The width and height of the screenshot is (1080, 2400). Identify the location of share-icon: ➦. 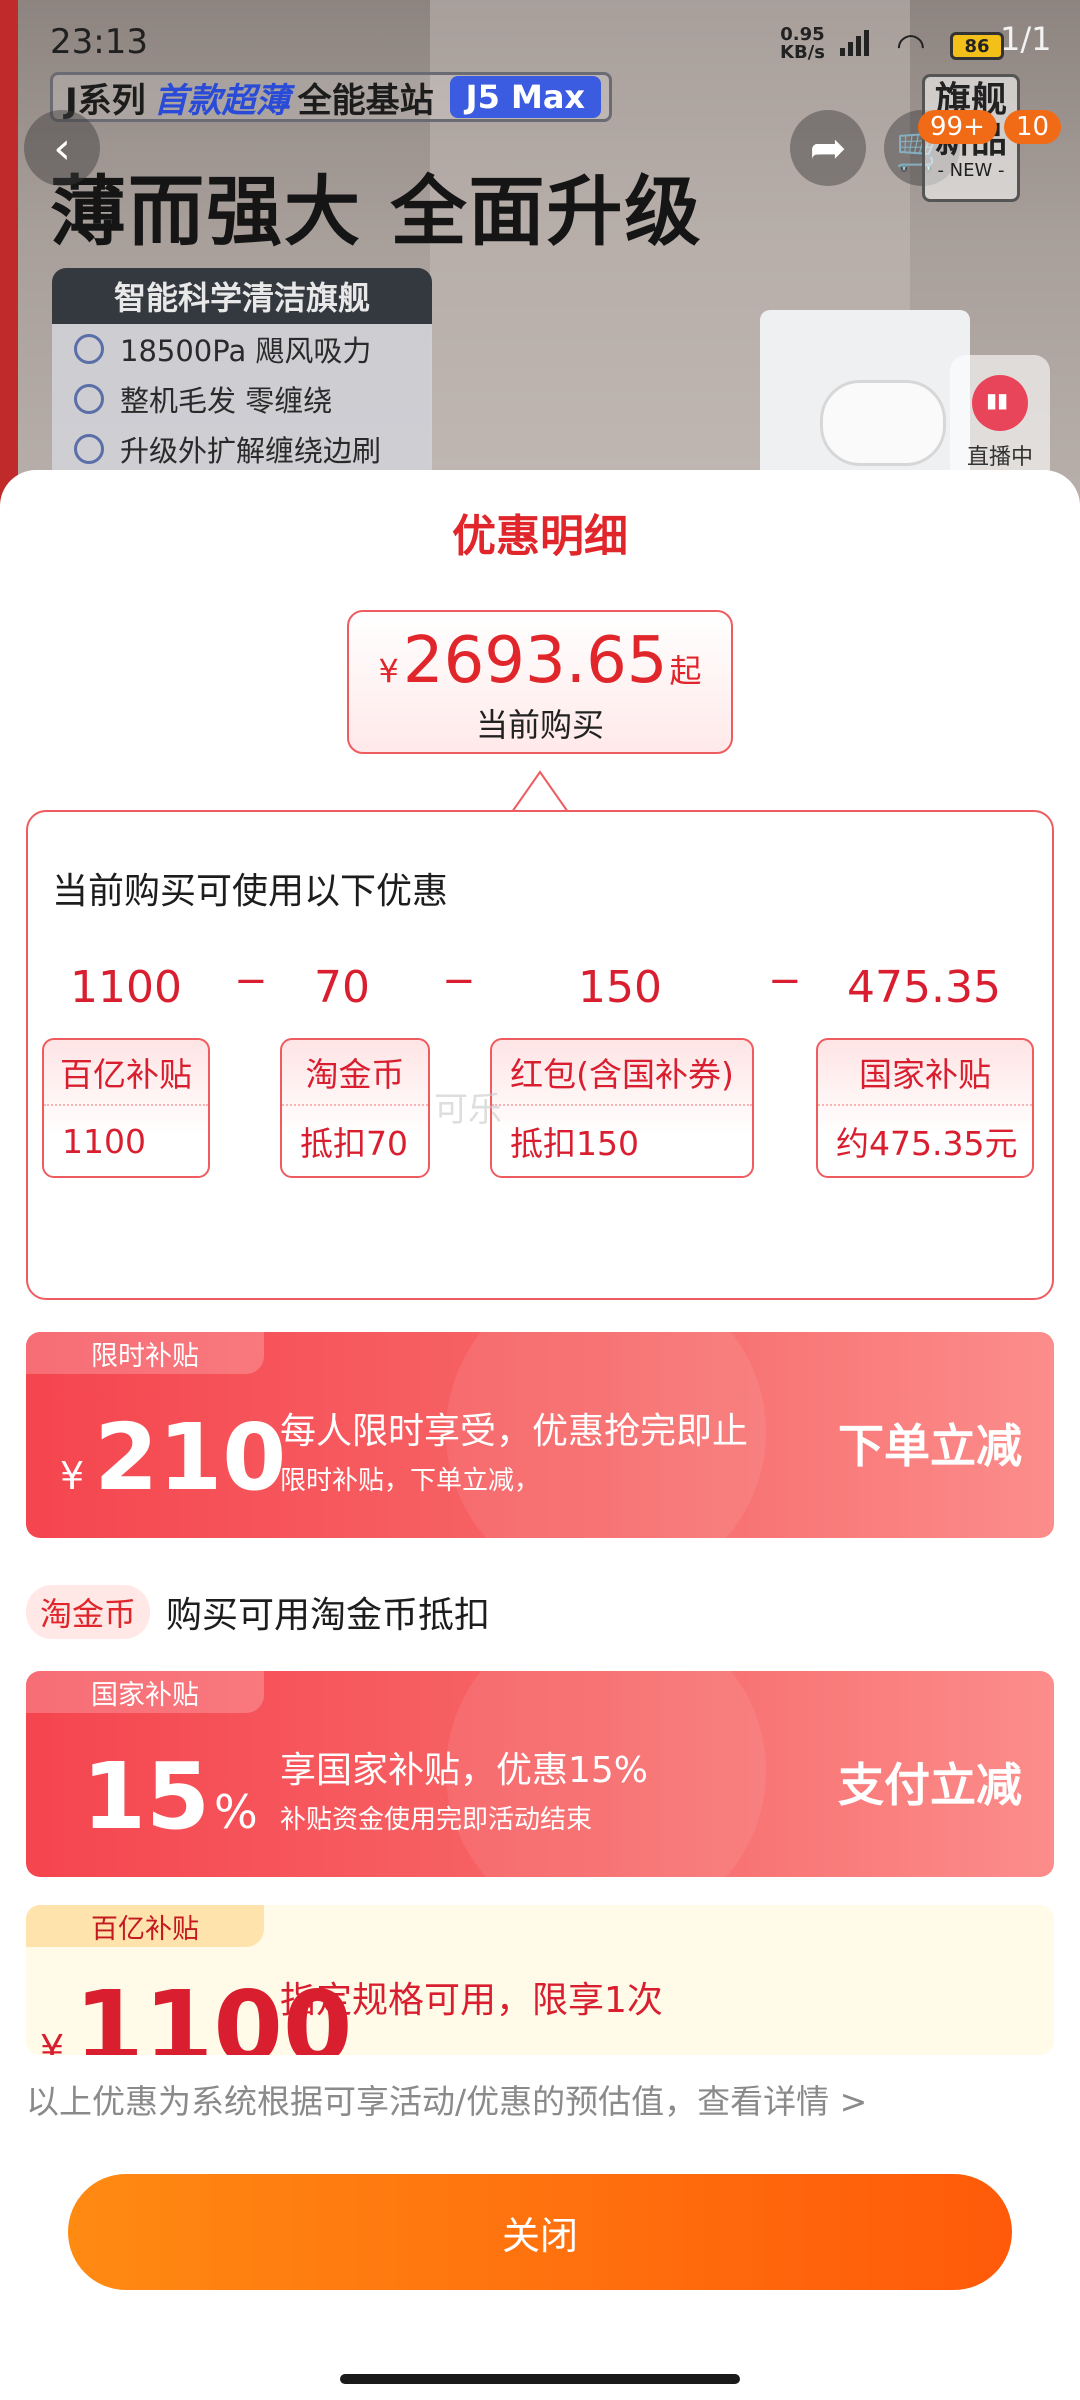
(828, 148).